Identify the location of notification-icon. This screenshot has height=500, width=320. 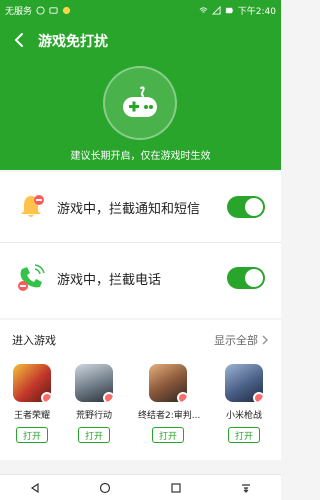
(40, 10).